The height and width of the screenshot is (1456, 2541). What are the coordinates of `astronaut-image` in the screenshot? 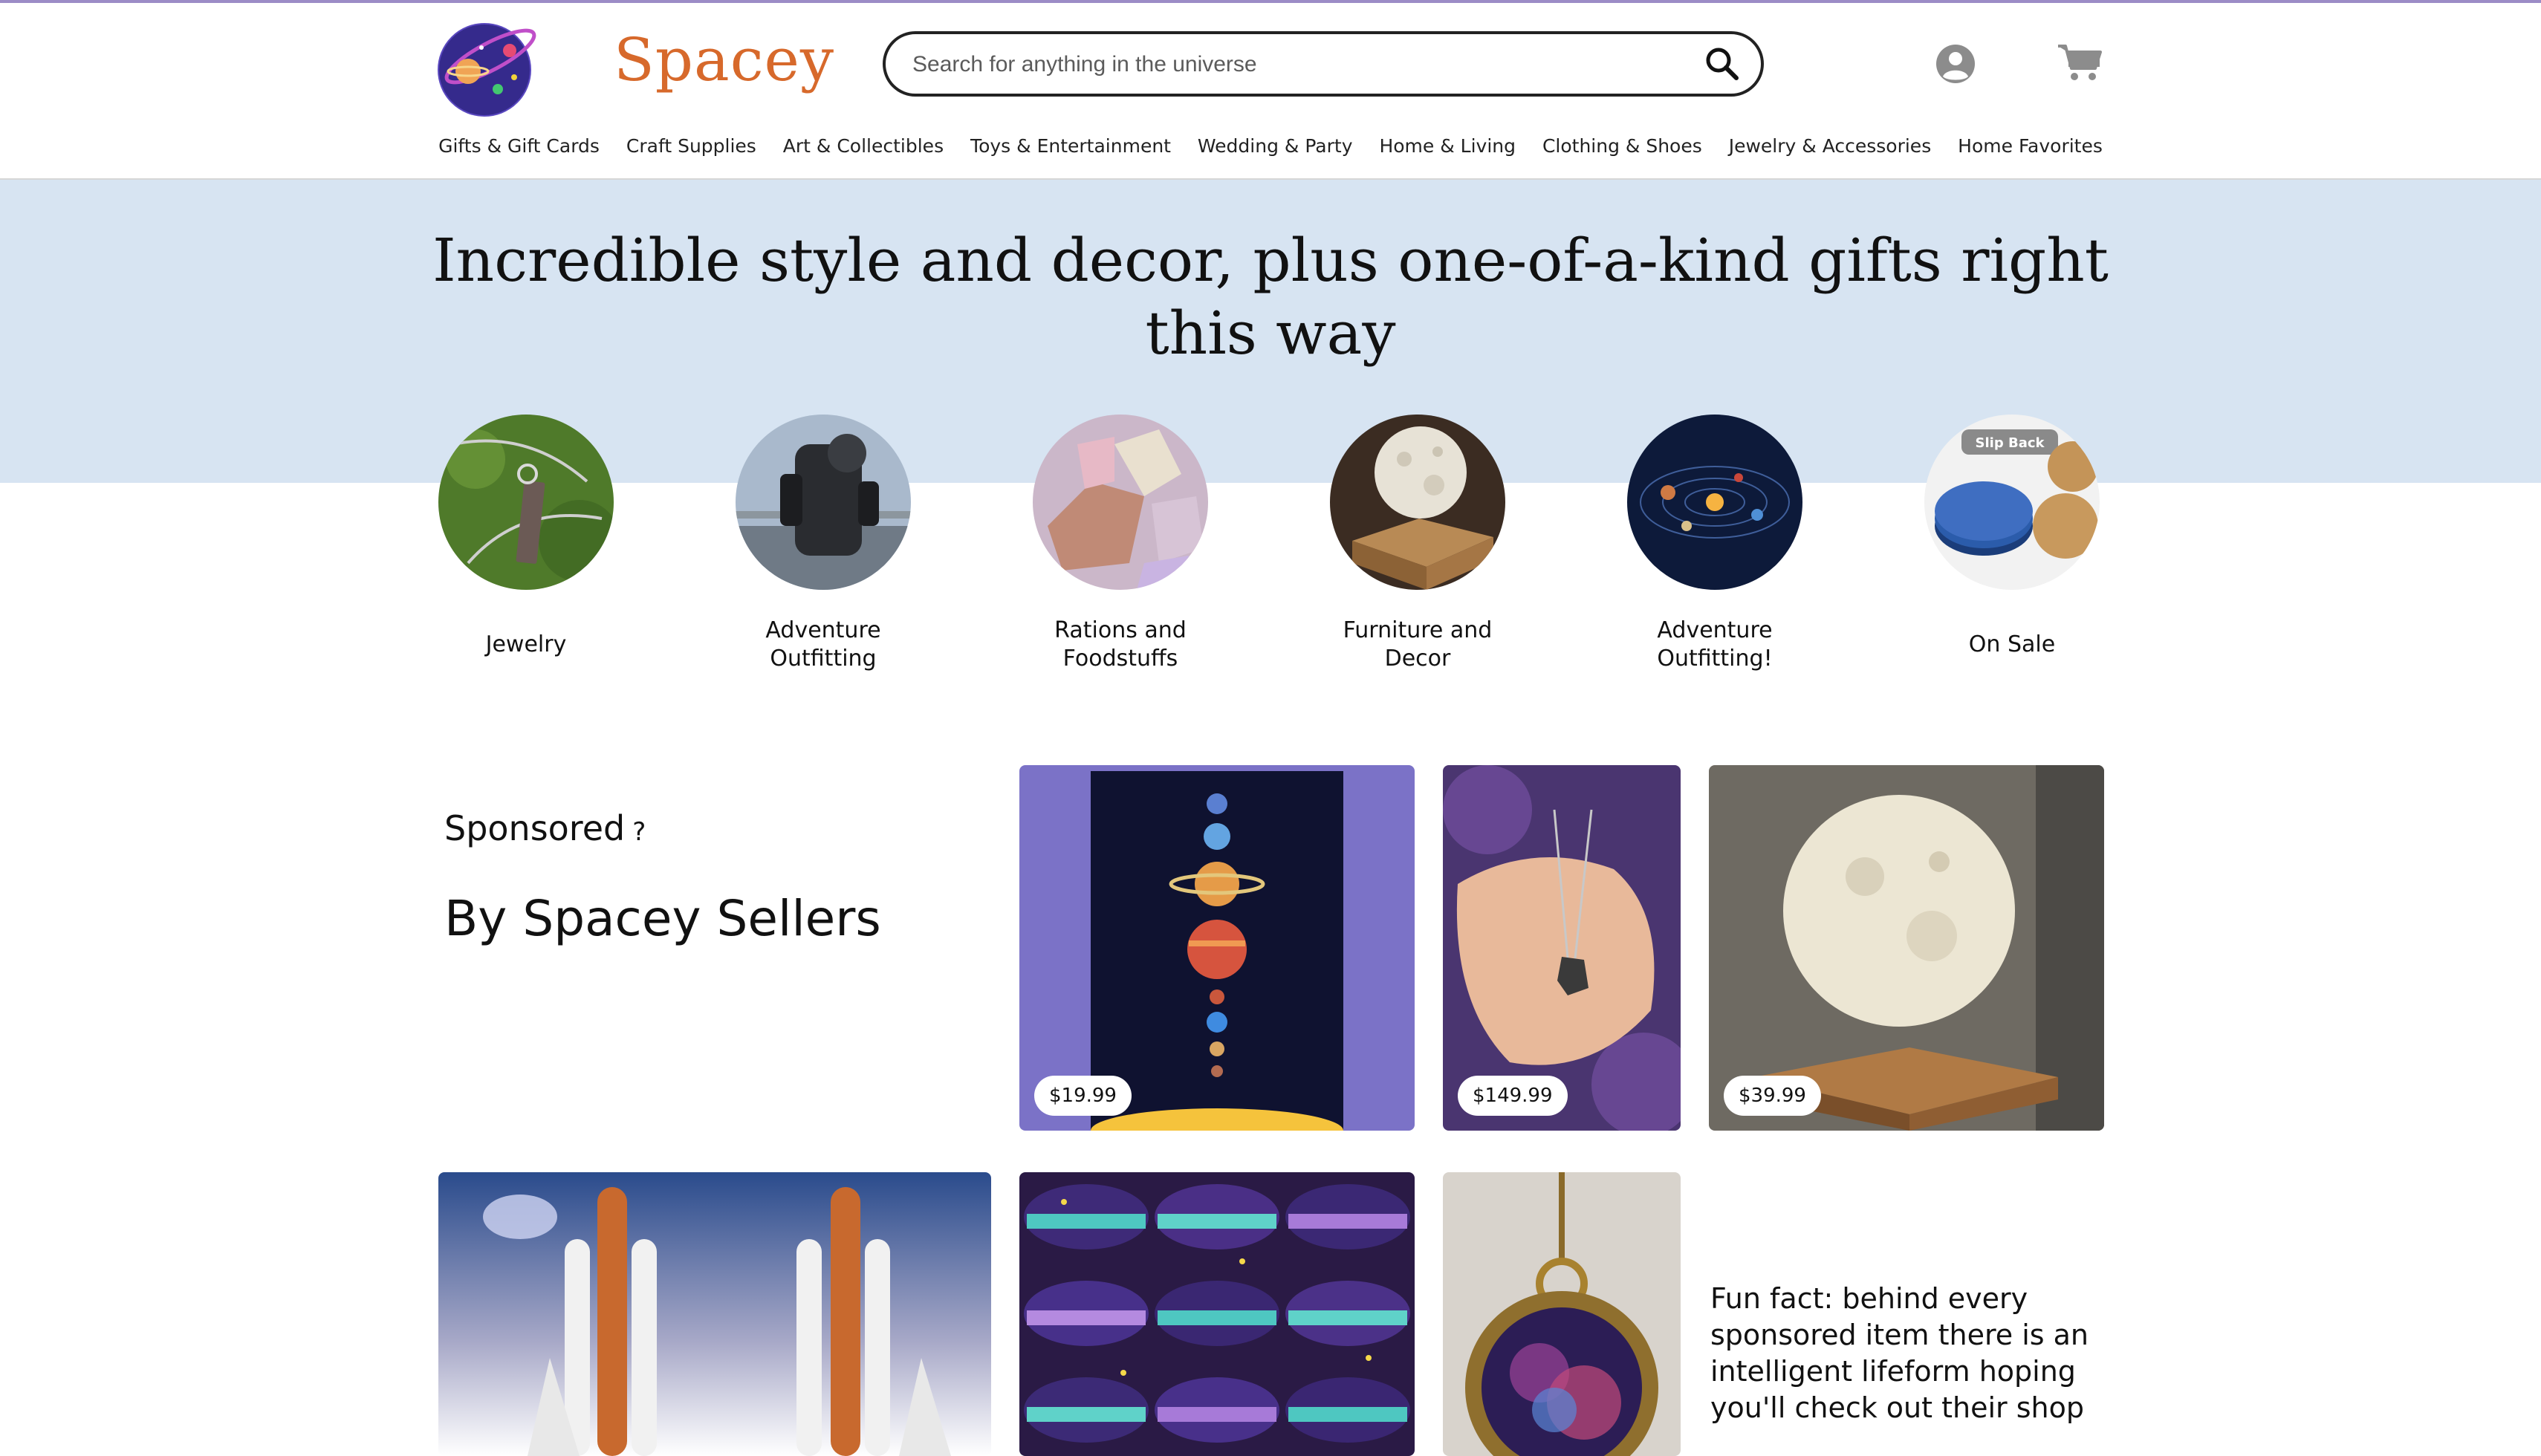 It's located at (824, 503).